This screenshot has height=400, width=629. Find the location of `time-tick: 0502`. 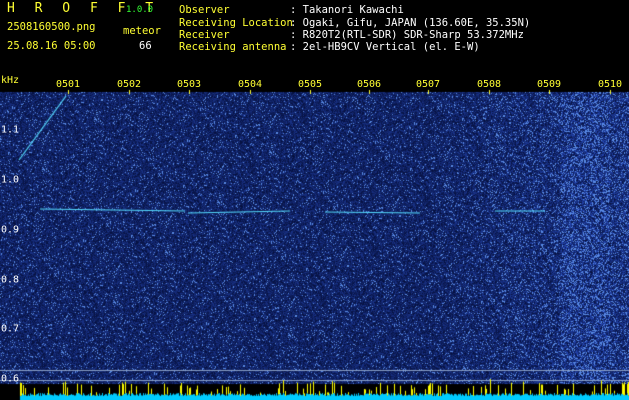

time-tick: 0502 is located at coordinates (129, 84).